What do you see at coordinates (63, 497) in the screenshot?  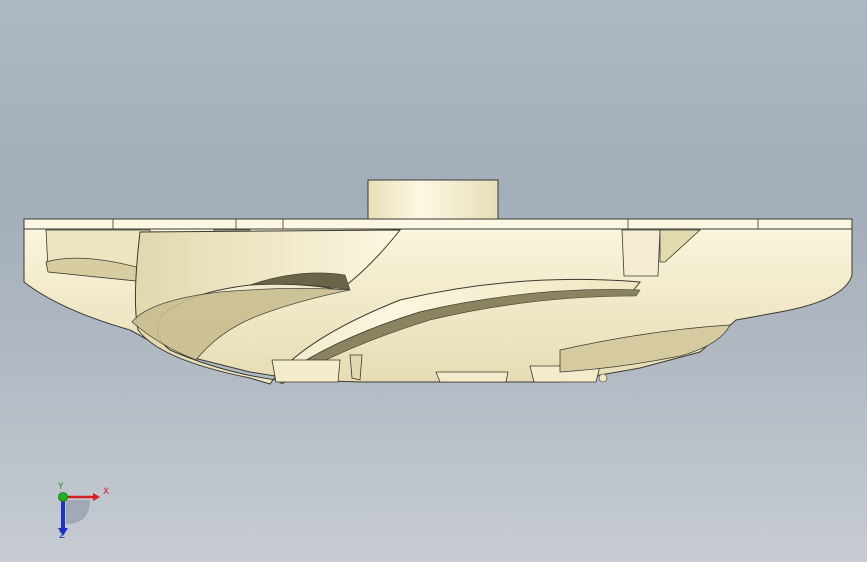 I see `y-axis-origin-icon` at bounding box center [63, 497].